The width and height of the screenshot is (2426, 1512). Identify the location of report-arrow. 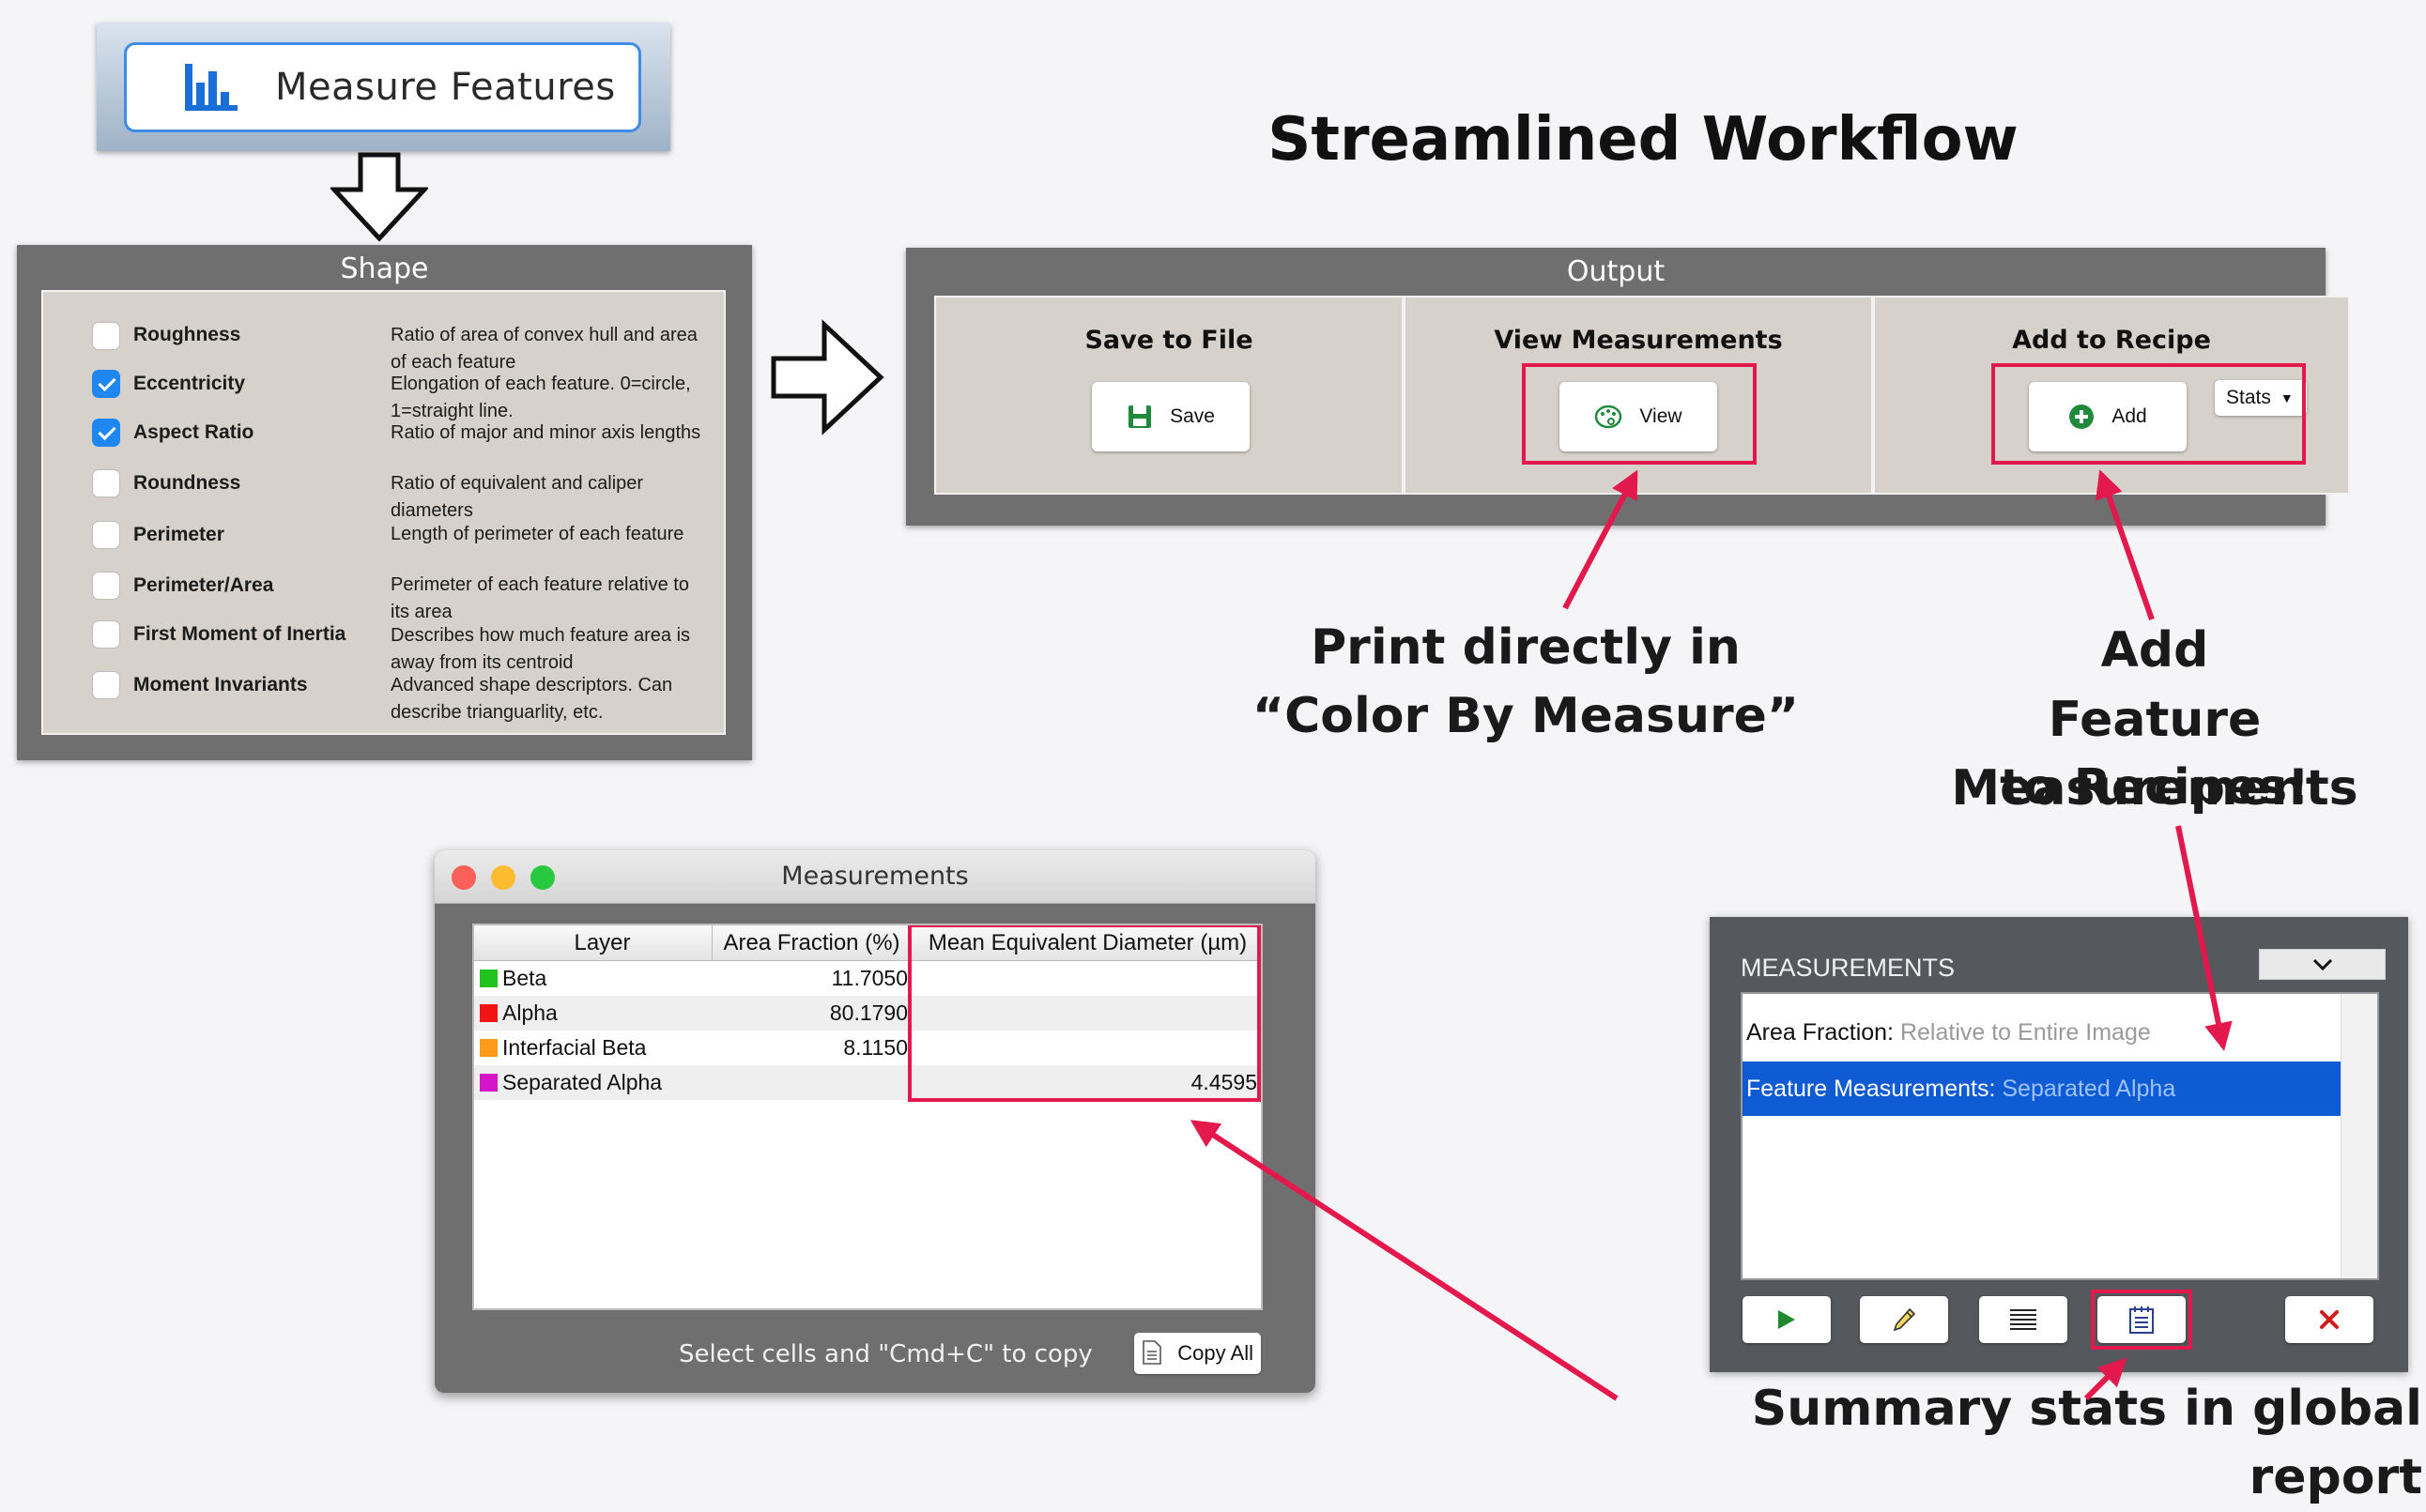
(2105, 1379).